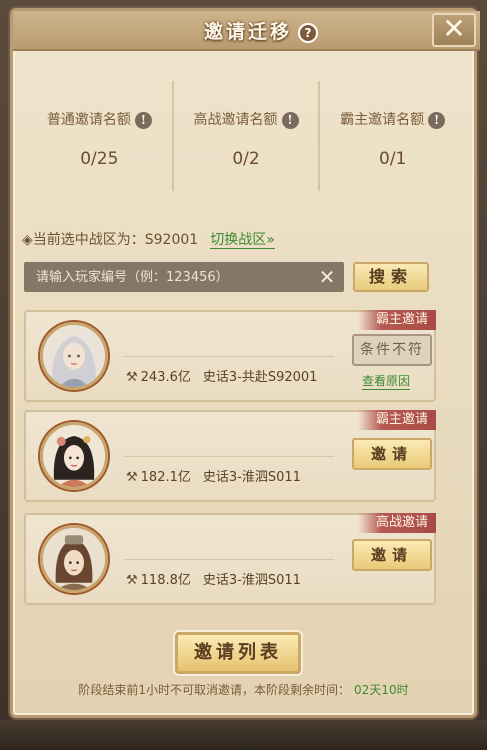  I want to click on switch-zone-link: 切换战区», so click(242, 240).